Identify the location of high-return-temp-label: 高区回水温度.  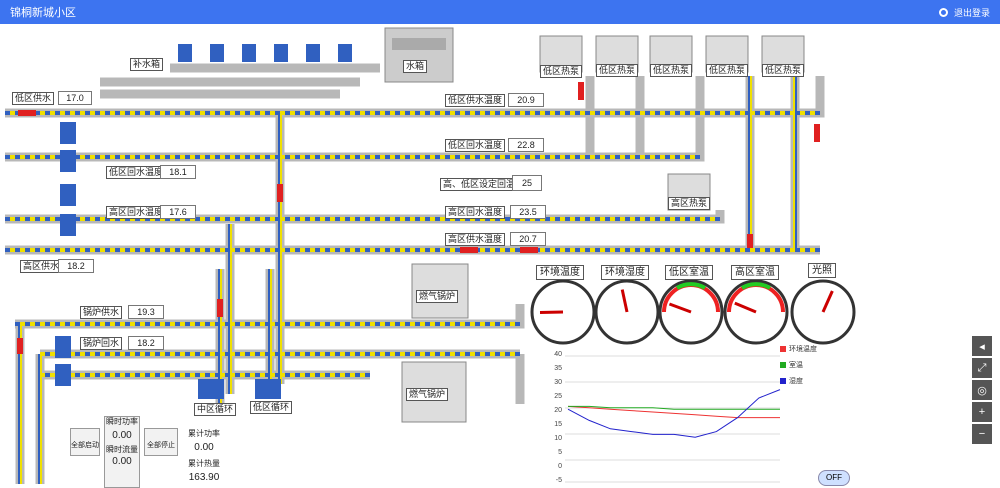
(136, 212).